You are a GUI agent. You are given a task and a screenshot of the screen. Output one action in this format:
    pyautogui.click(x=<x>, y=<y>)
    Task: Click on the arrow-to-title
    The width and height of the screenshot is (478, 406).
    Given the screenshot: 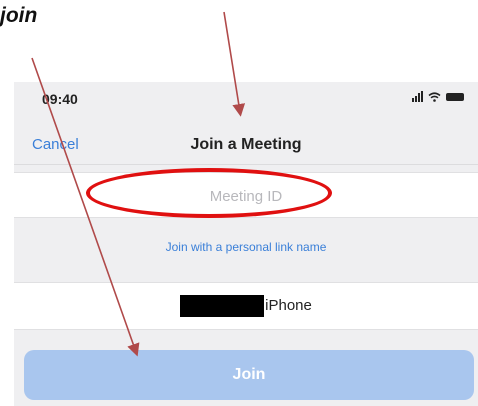 What is the action you would take?
    pyautogui.click(x=234, y=64)
    